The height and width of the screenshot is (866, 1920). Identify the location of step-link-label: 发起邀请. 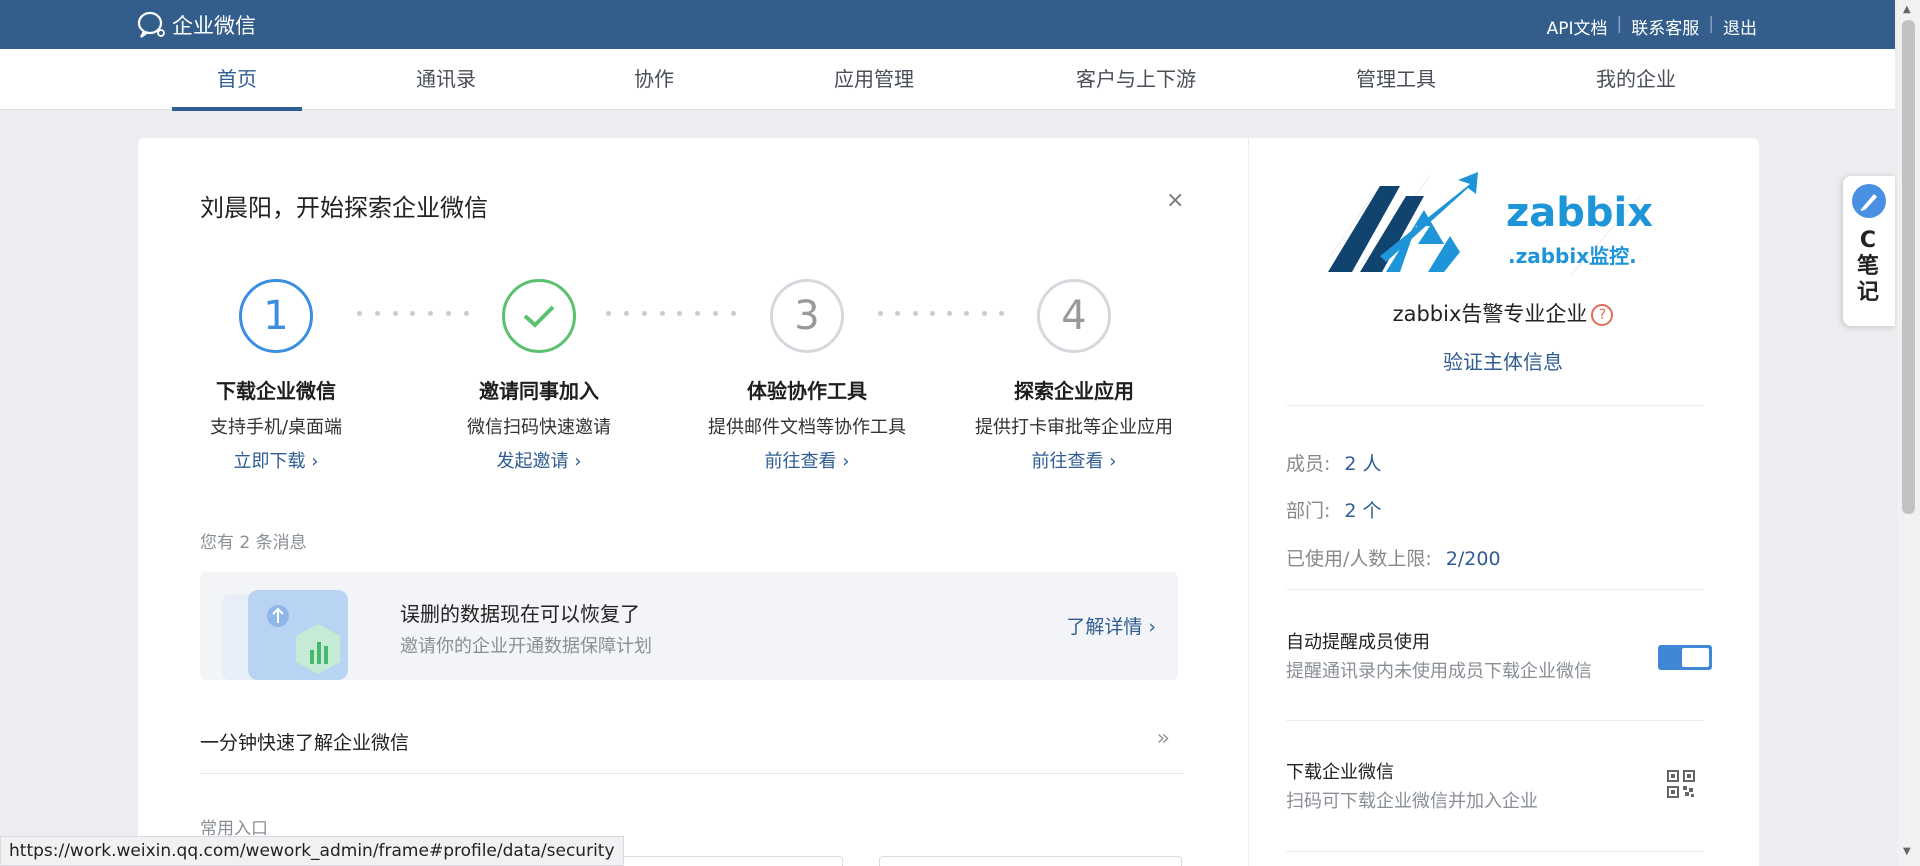
(532, 461).